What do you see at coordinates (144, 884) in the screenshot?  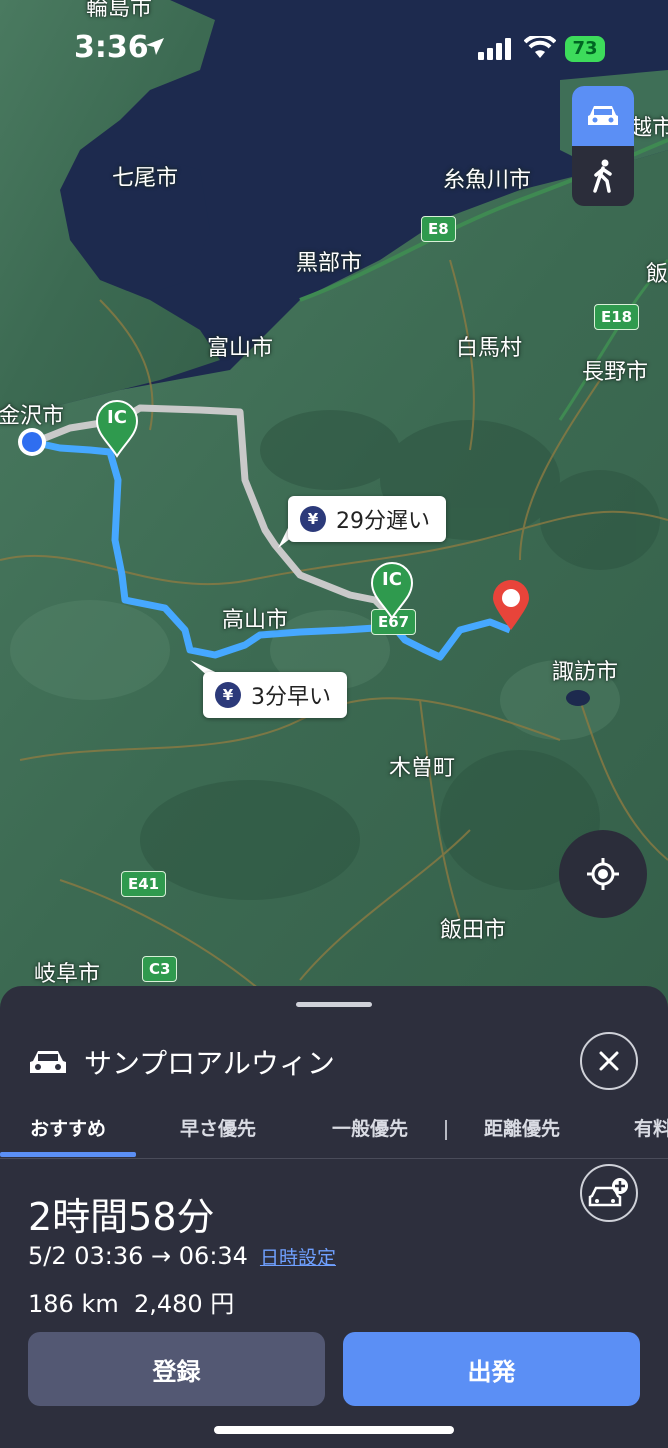 I see `road-shield-e41: E41` at bounding box center [144, 884].